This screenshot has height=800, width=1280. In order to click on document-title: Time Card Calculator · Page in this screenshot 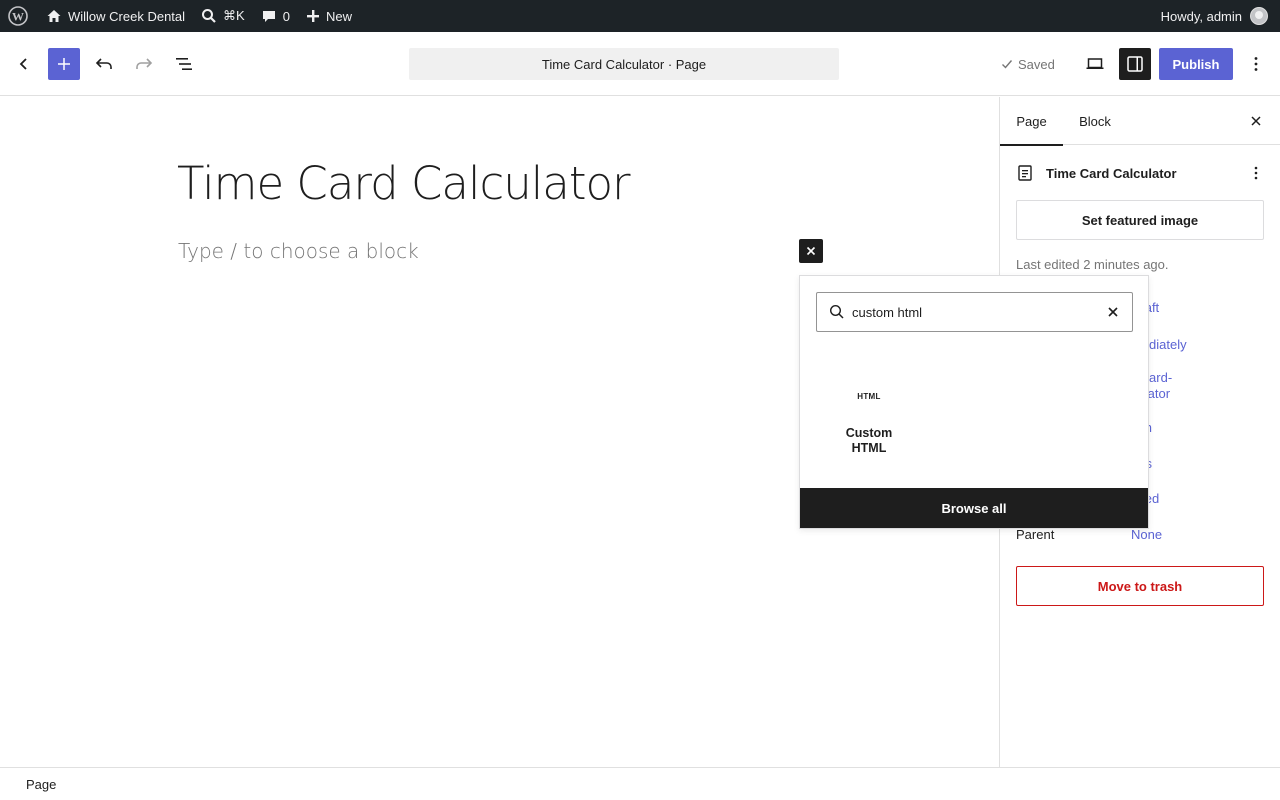, I will do `click(624, 64)`.